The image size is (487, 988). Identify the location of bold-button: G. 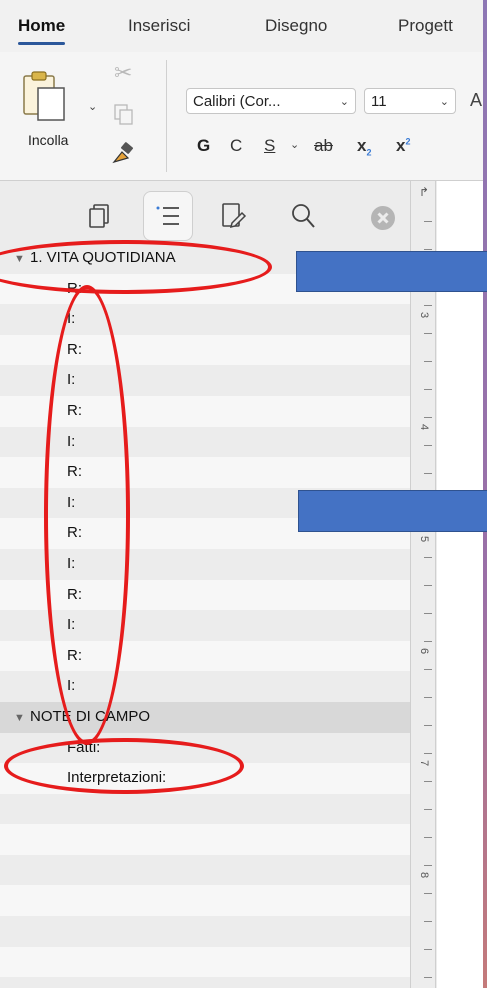
(203, 146).